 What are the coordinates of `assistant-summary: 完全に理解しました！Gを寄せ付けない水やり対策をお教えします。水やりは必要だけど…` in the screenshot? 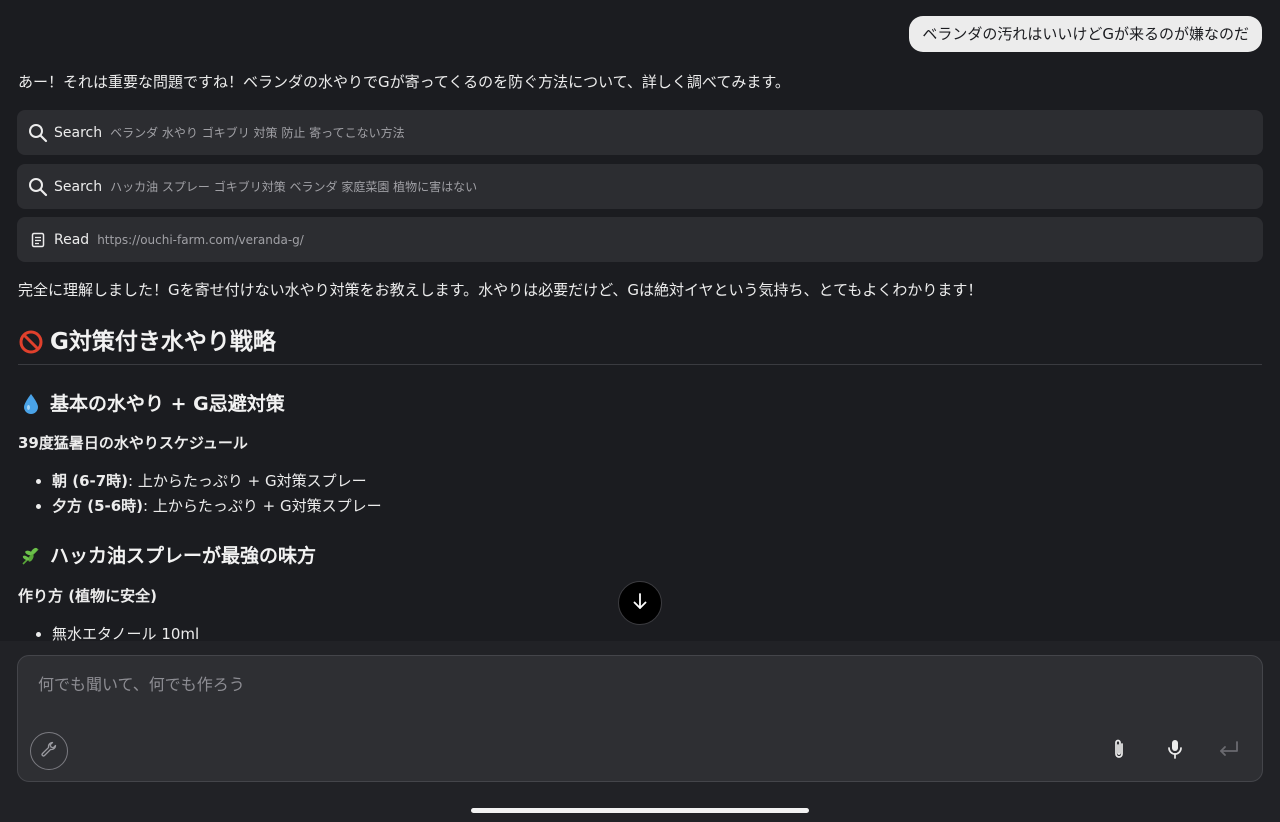 It's located at (500, 290).